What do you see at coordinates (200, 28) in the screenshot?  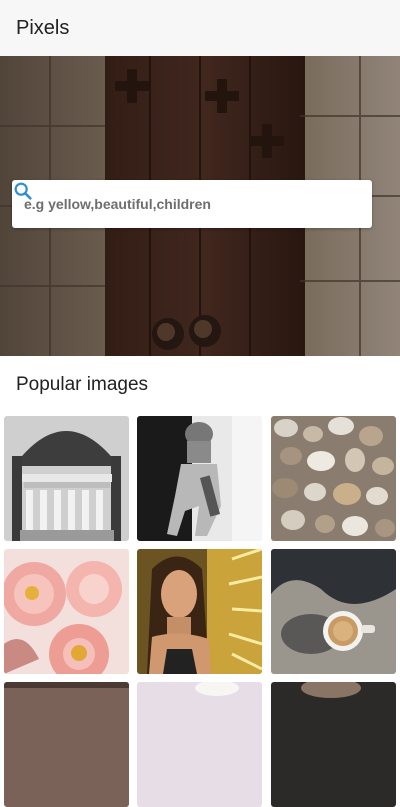 I see `app-bar: Pixels` at bounding box center [200, 28].